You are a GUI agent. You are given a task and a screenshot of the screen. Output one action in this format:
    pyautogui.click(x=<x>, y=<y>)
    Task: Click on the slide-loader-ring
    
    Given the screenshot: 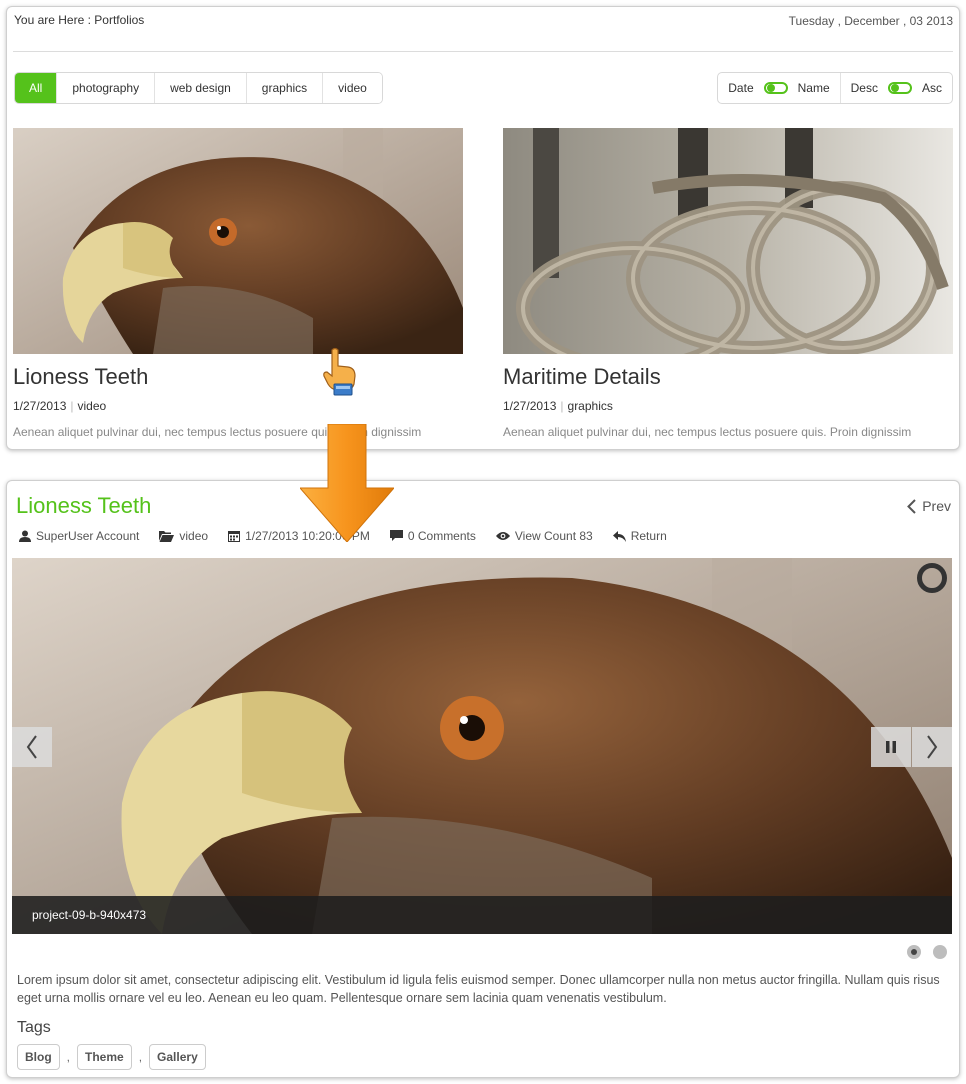 What is the action you would take?
    pyautogui.click(x=932, y=578)
    